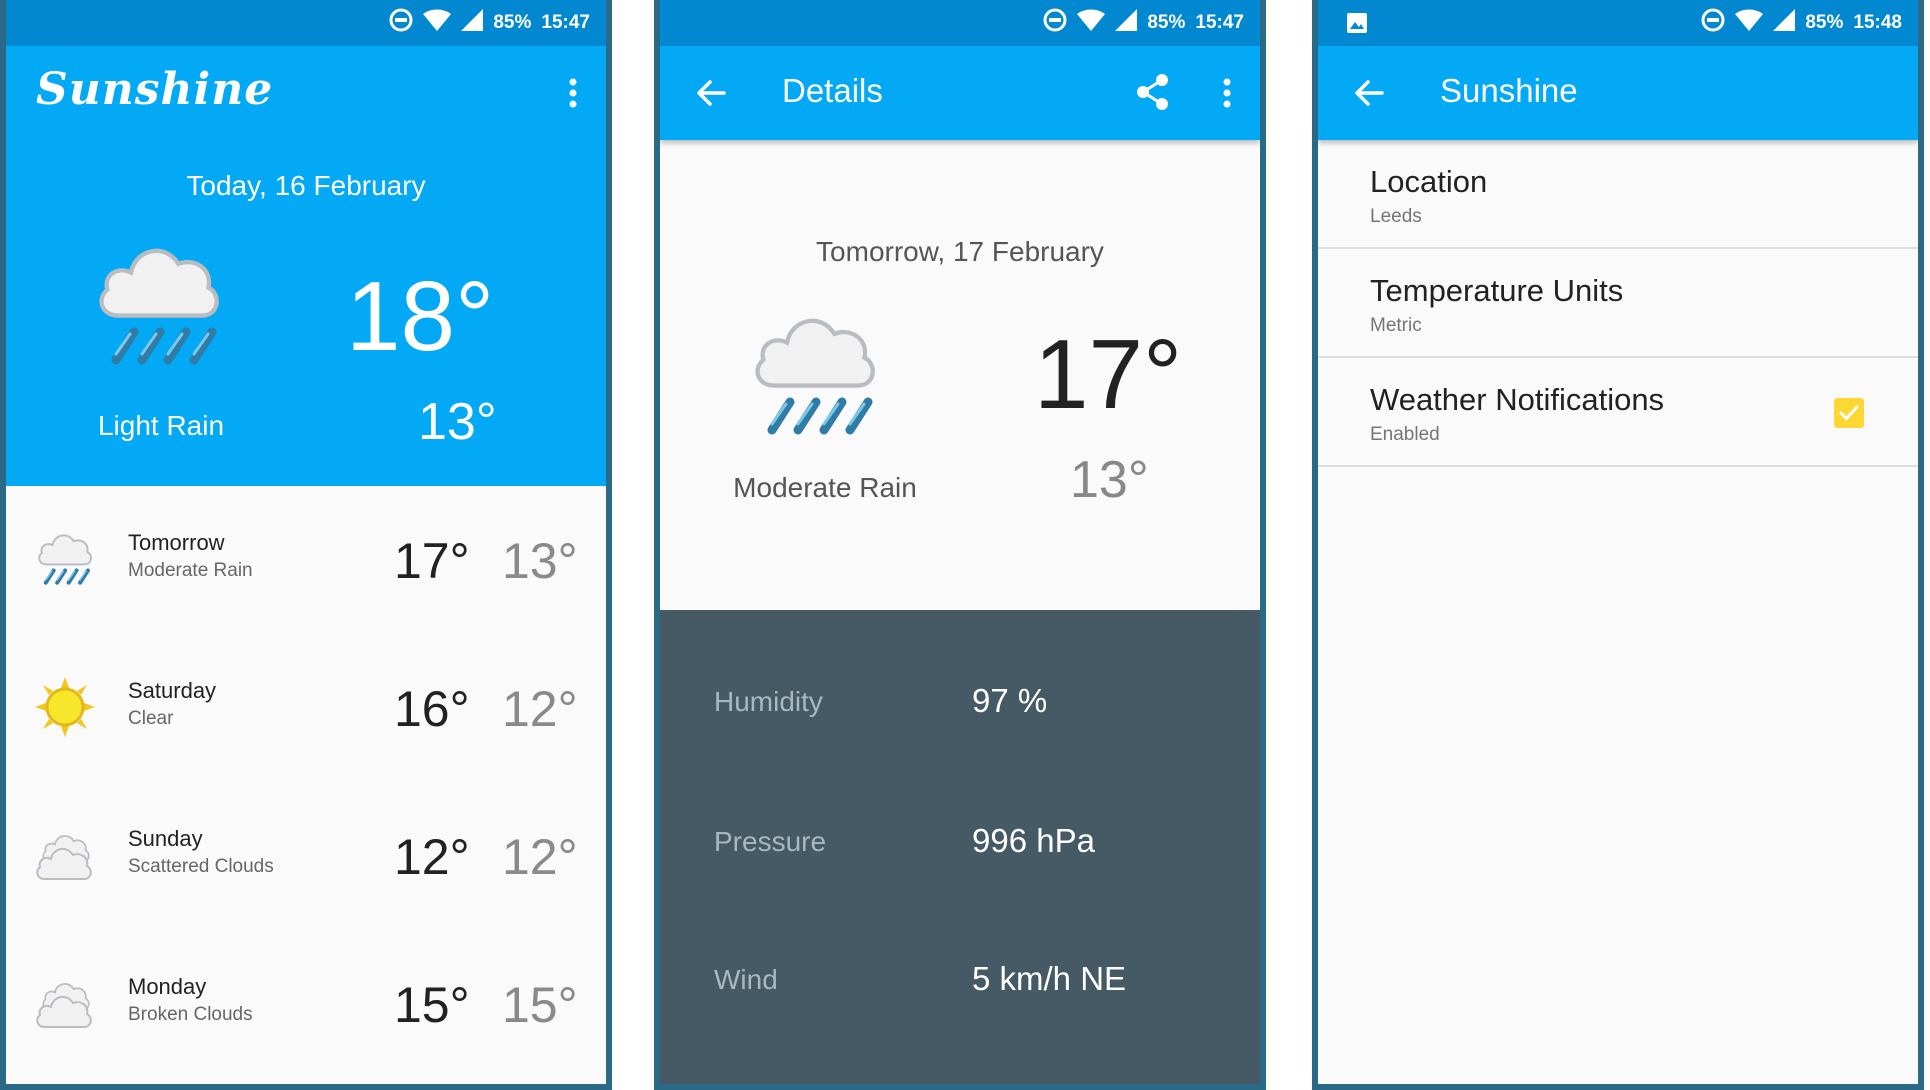  I want to click on pref-summary: Metric, so click(1396, 325).